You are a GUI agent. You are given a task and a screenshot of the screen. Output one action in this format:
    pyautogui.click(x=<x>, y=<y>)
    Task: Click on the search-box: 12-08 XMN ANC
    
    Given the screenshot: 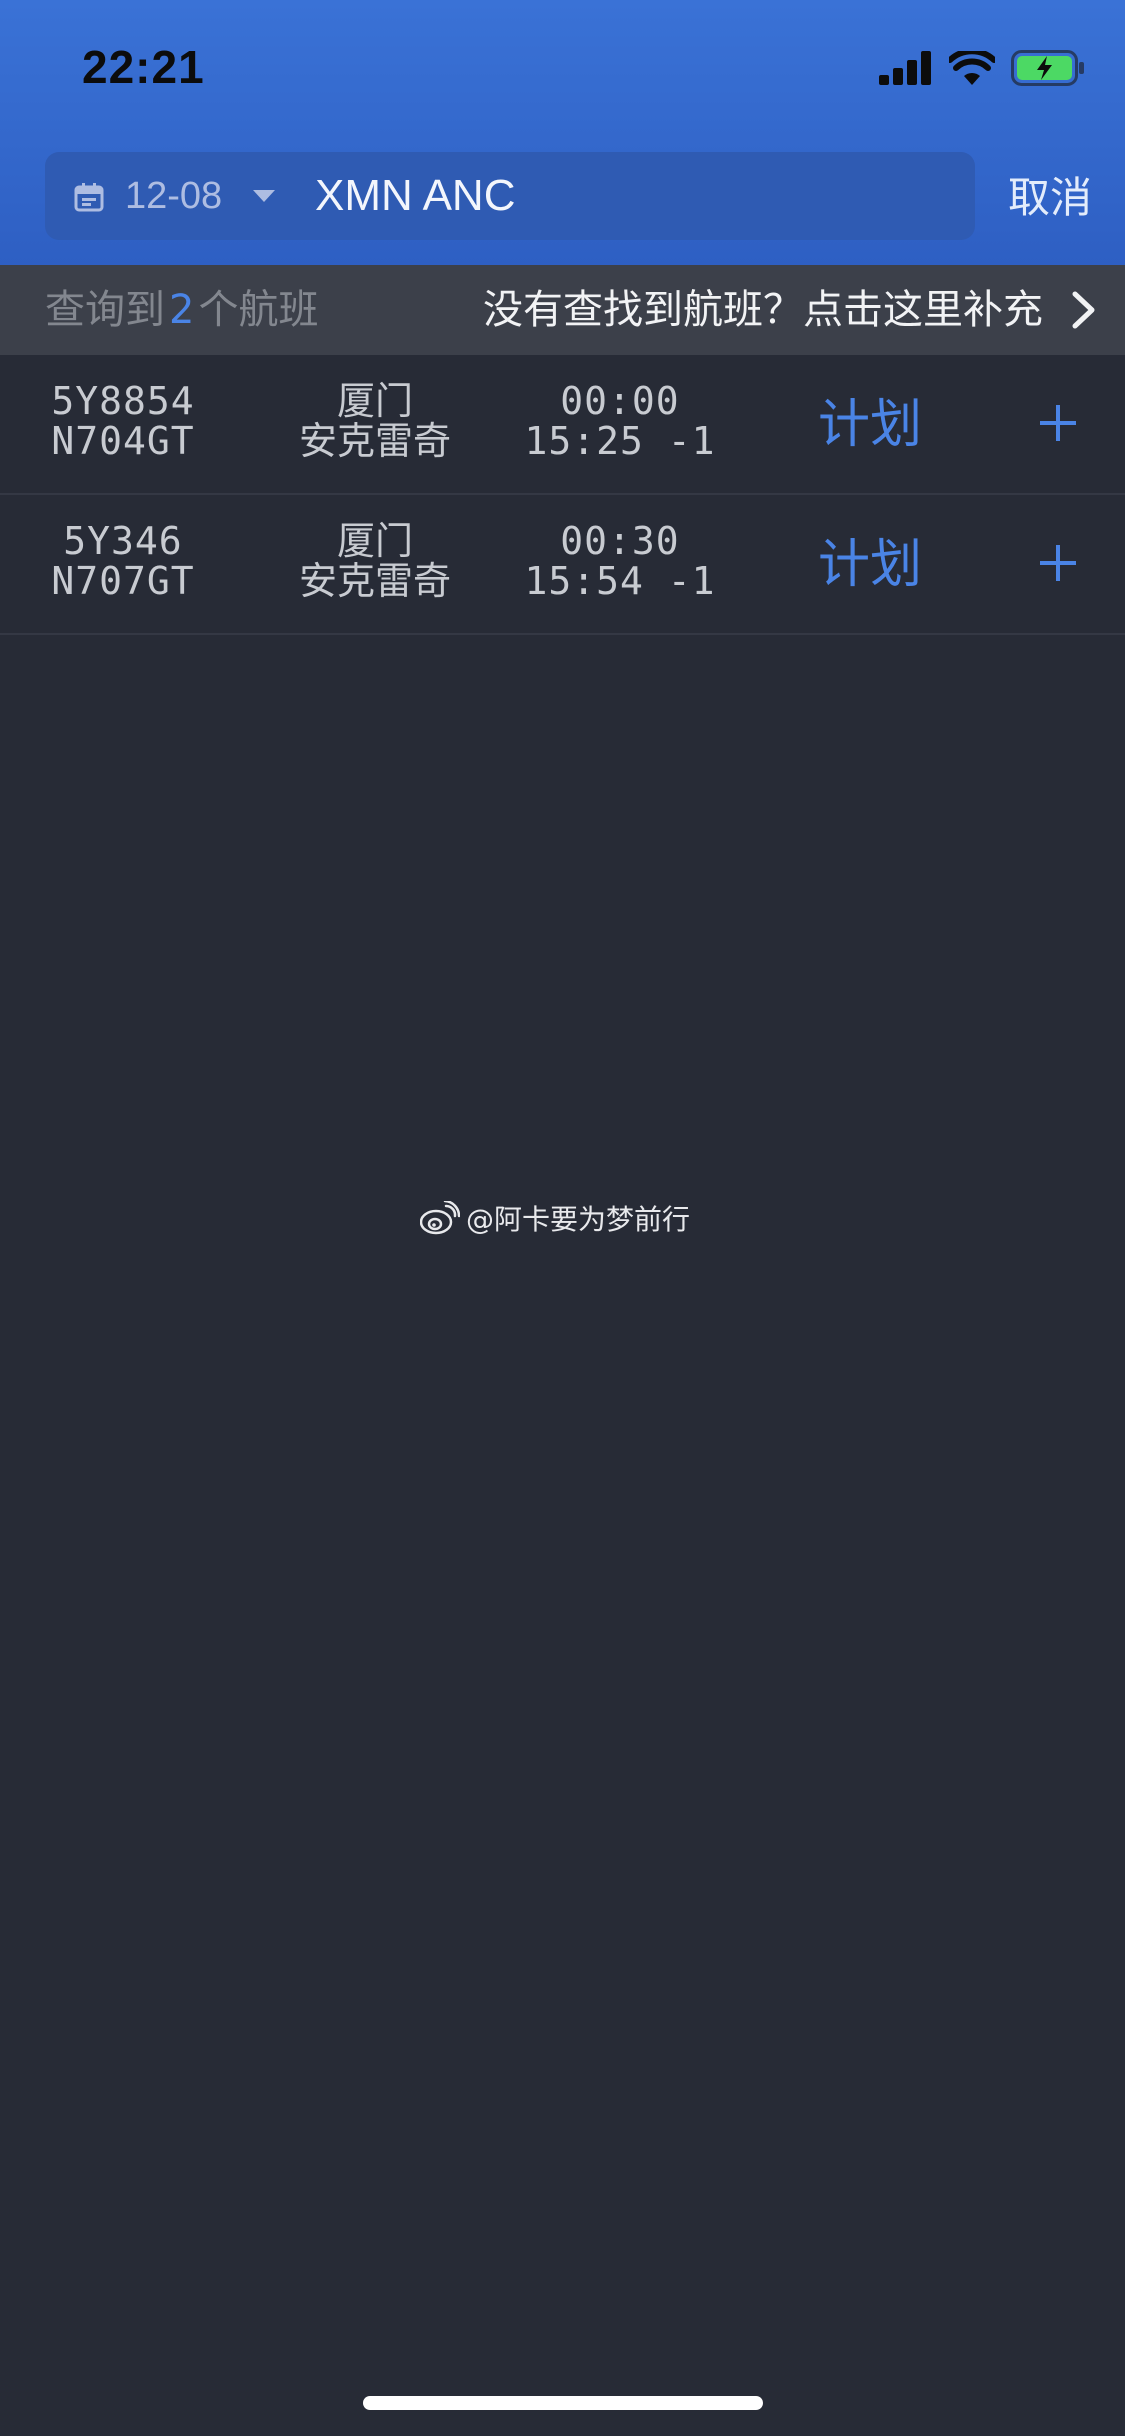 What is the action you would take?
    pyautogui.click(x=510, y=196)
    